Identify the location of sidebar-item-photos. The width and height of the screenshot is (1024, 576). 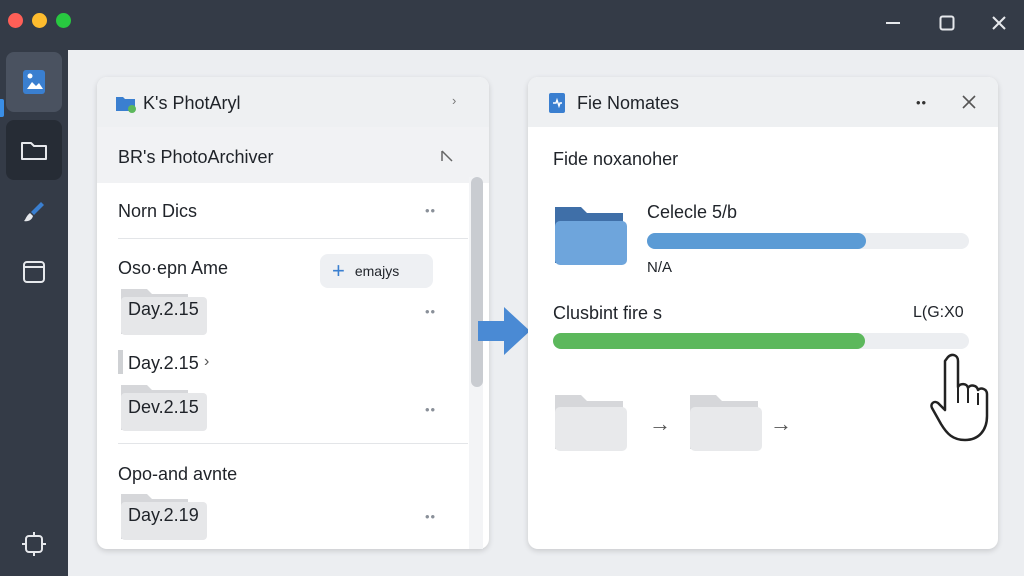
(34, 82).